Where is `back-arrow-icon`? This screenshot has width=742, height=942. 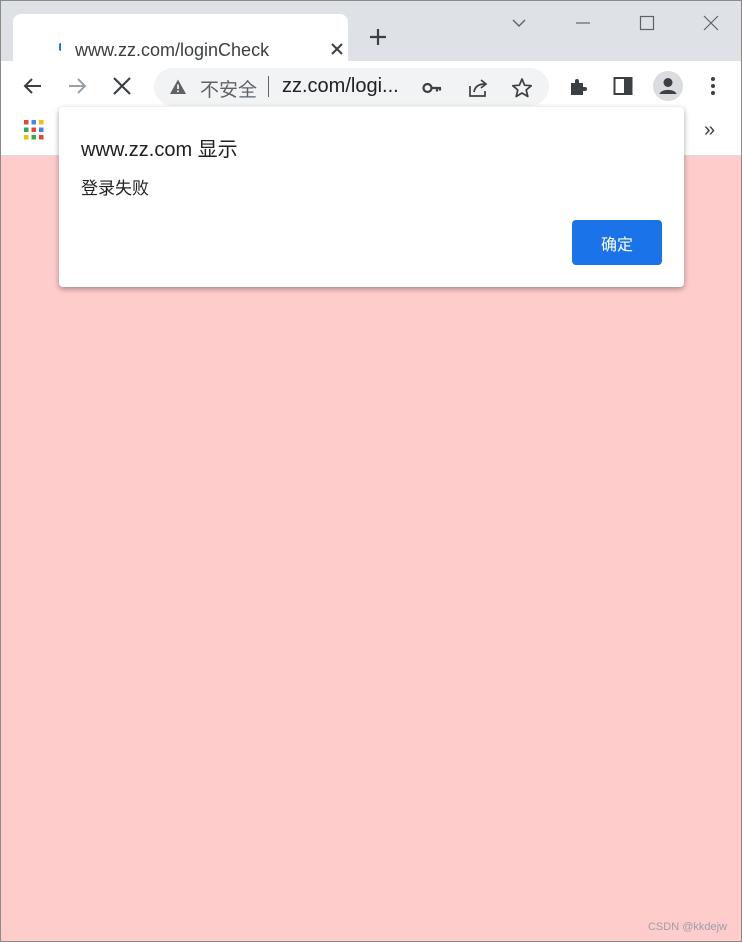 back-arrow-icon is located at coordinates (33, 86).